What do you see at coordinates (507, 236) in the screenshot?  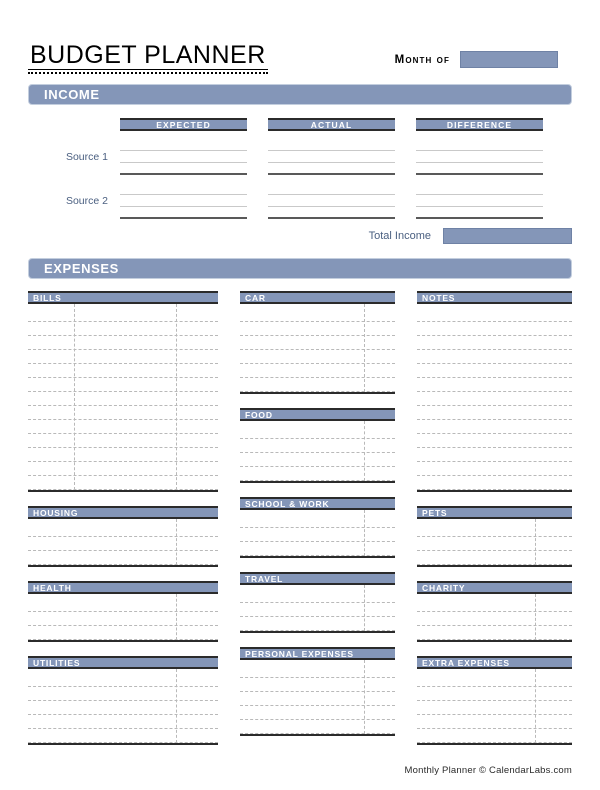 I see `total-income-value` at bounding box center [507, 236].